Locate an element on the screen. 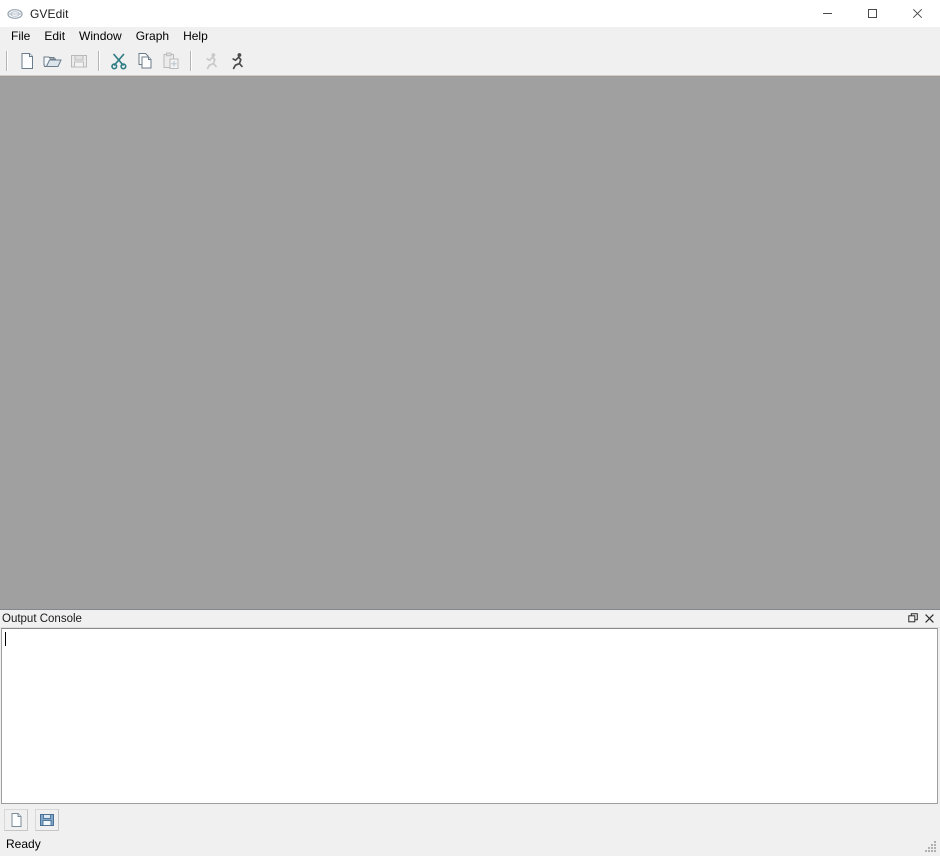 The height and width of the screenshot is (856, 940). statusbar: Ready is located at coordinates (470, 844).